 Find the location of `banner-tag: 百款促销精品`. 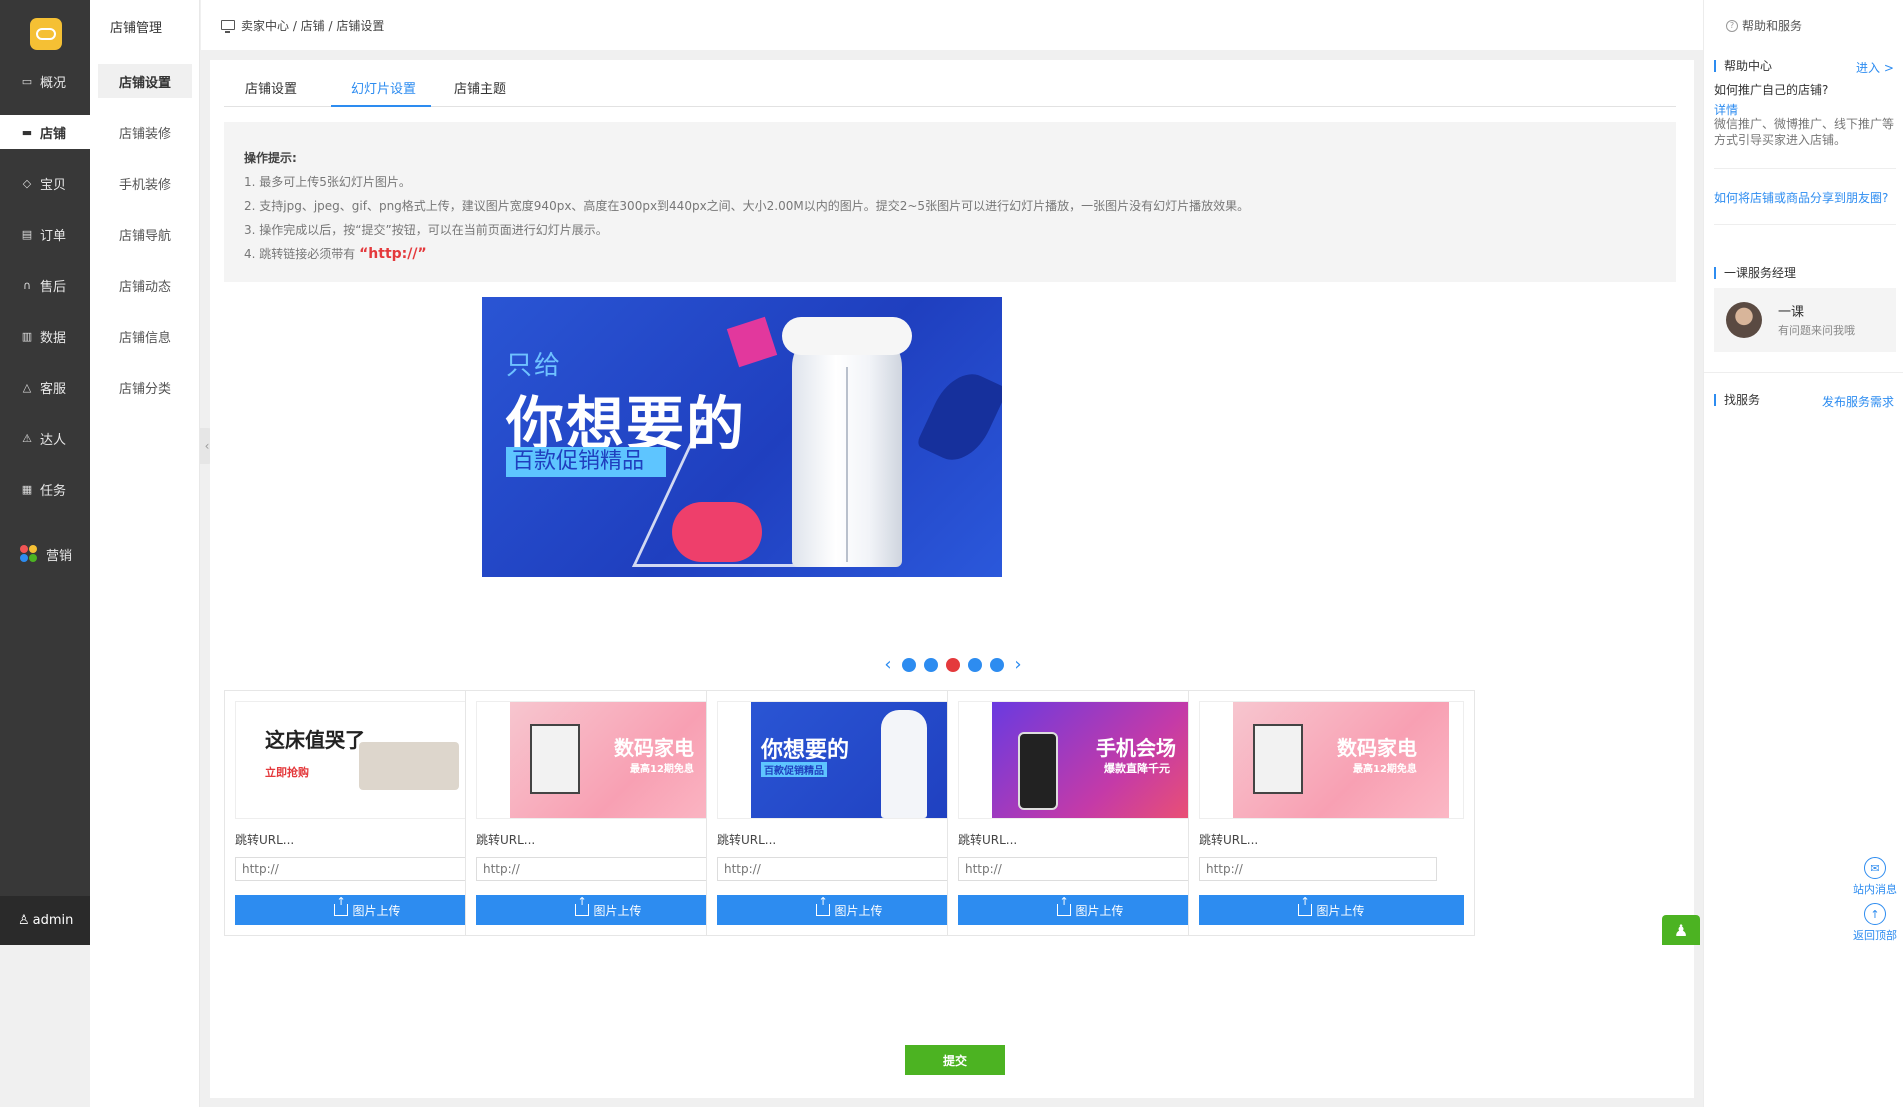

banner-tag: 百款促销精品 is located at coordinates (586, 462).